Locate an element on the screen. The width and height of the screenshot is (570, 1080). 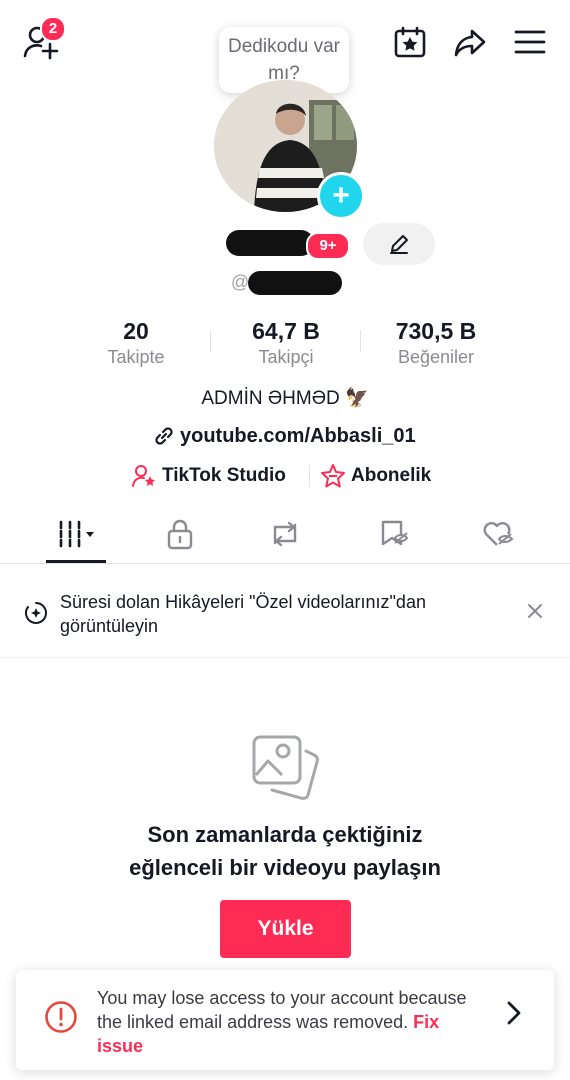
bio-text: ADMİN ƏHMƏD 🦅 is located at coordinates (285, 398).